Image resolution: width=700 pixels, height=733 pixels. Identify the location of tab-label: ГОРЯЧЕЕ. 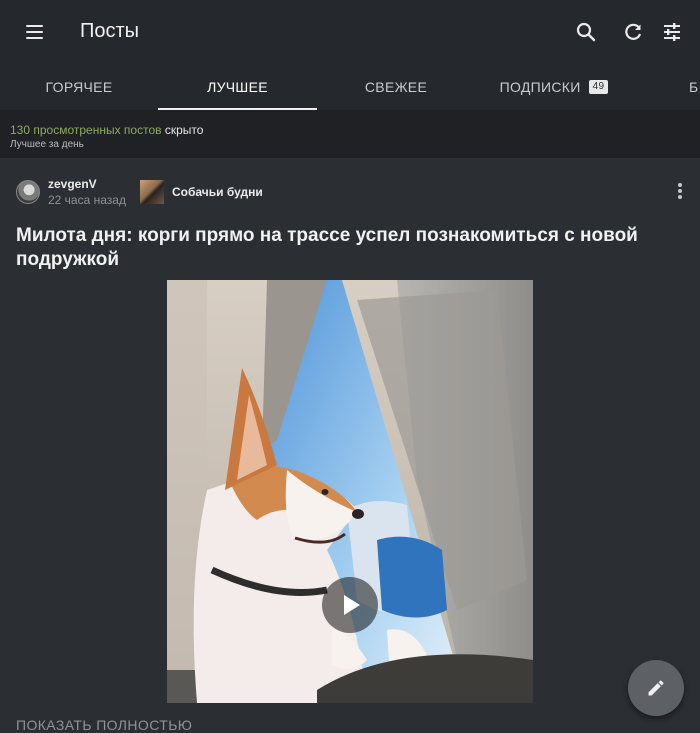
(79, 87).